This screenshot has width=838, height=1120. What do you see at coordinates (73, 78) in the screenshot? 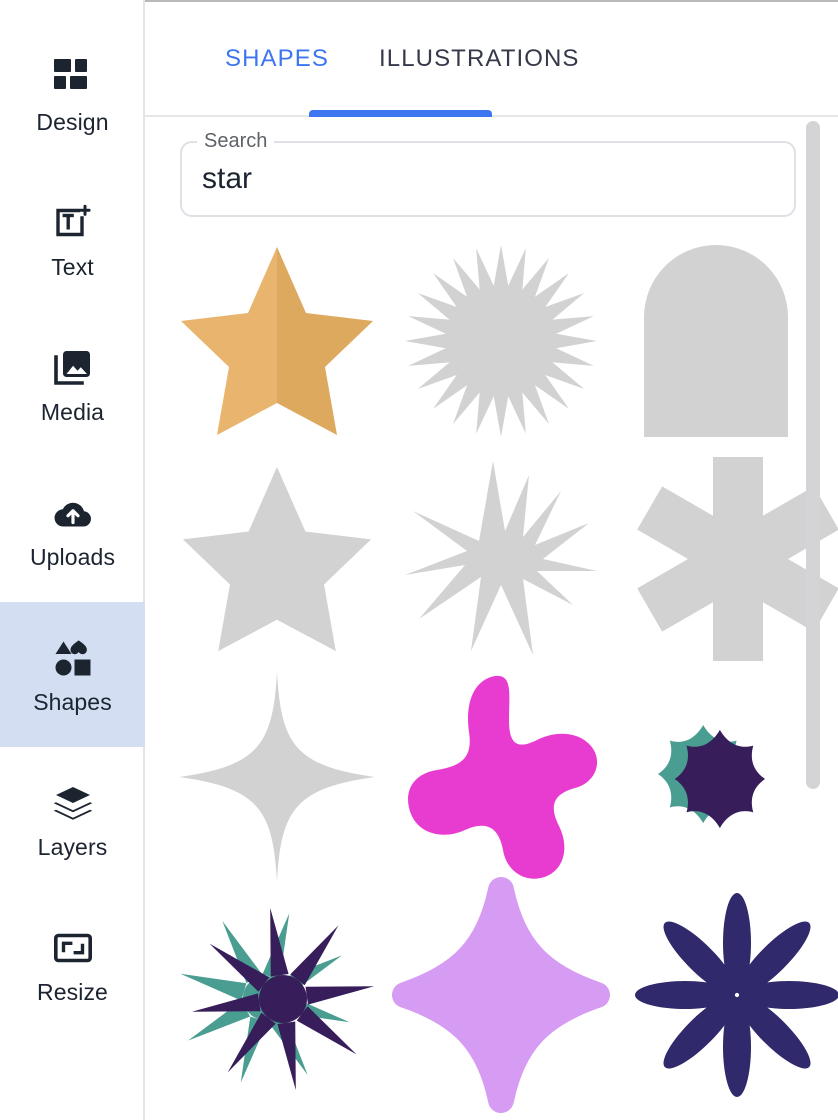
I see `design-grid-icon` at bounding box center [73, 78].